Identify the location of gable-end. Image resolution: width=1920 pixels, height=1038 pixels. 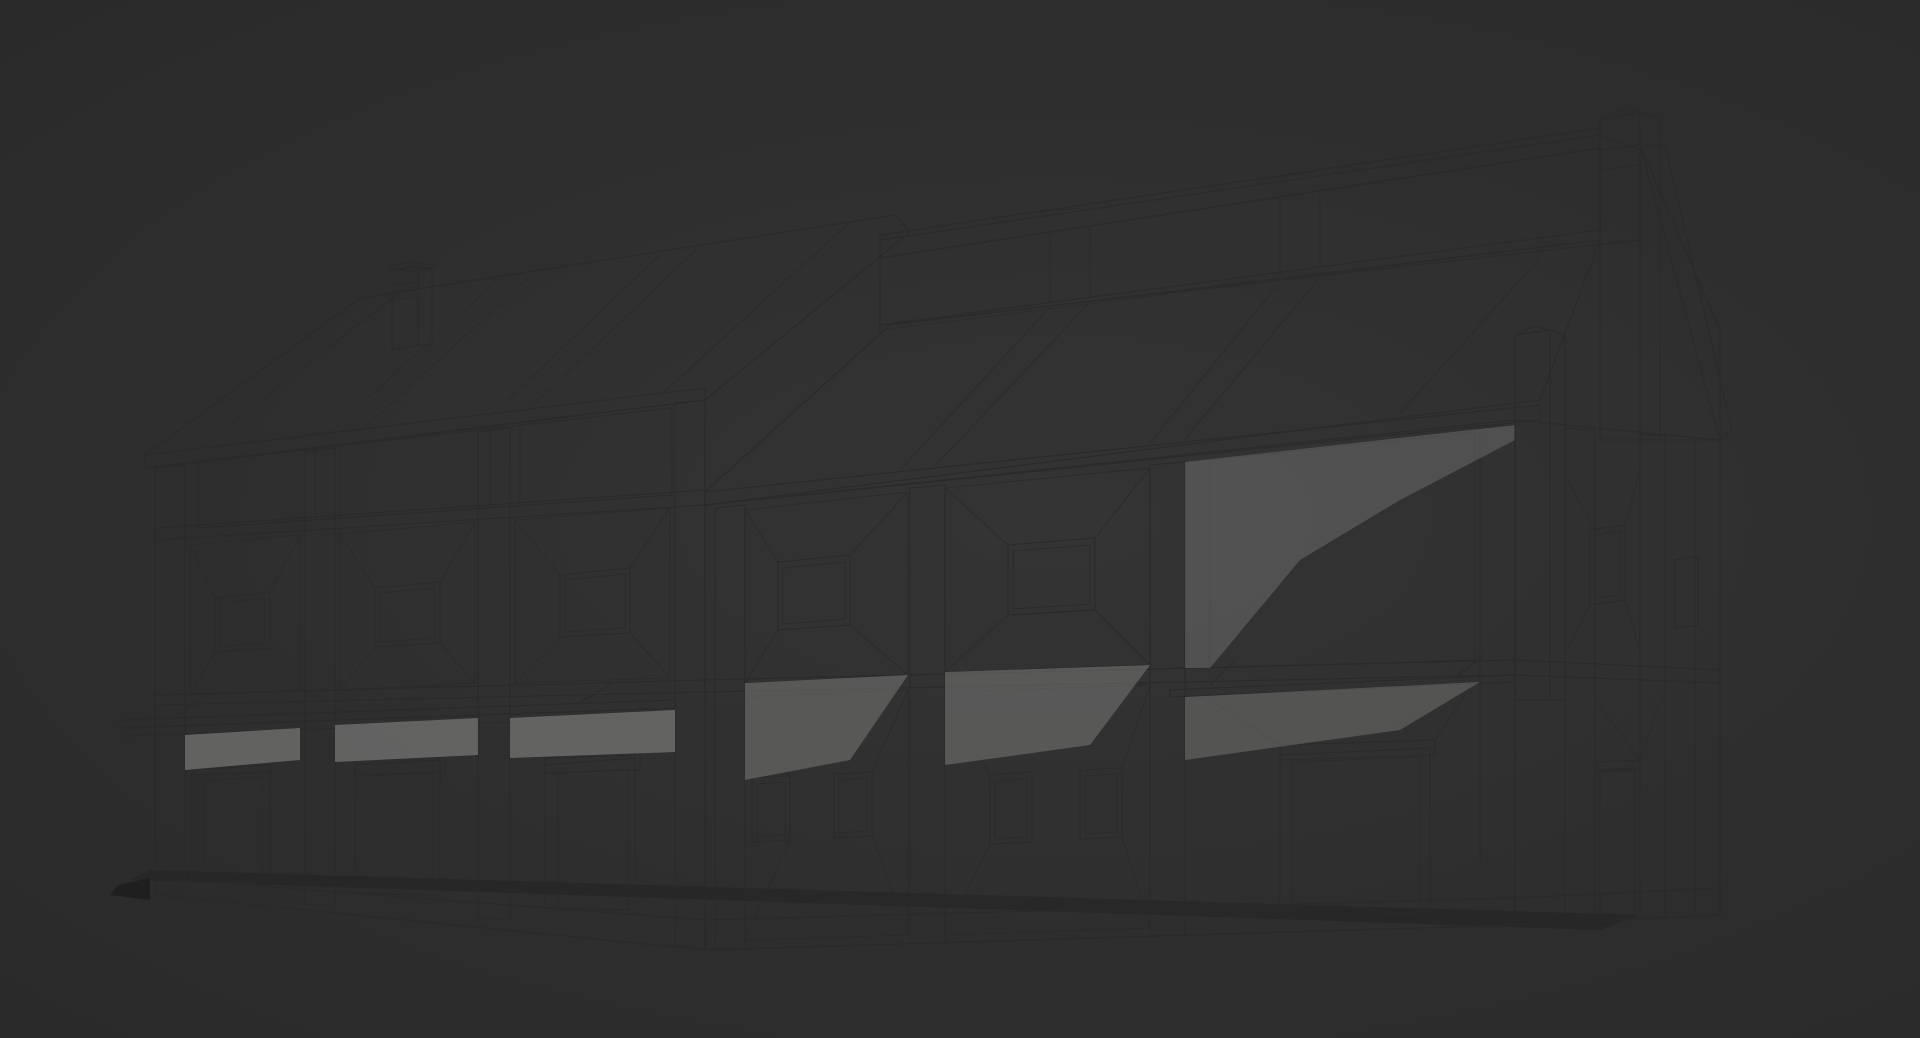
(1666, 274).